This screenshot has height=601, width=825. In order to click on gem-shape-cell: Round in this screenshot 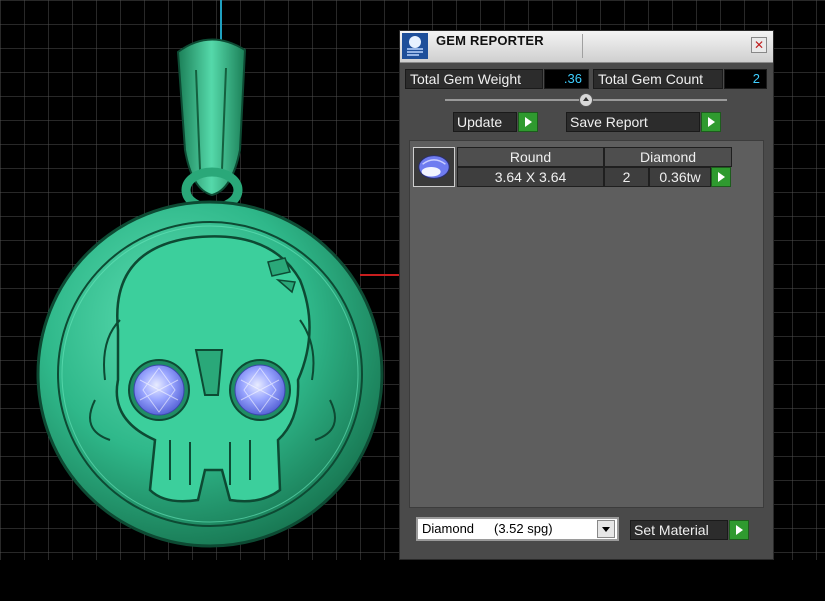, I will do `click(530, 157)`.